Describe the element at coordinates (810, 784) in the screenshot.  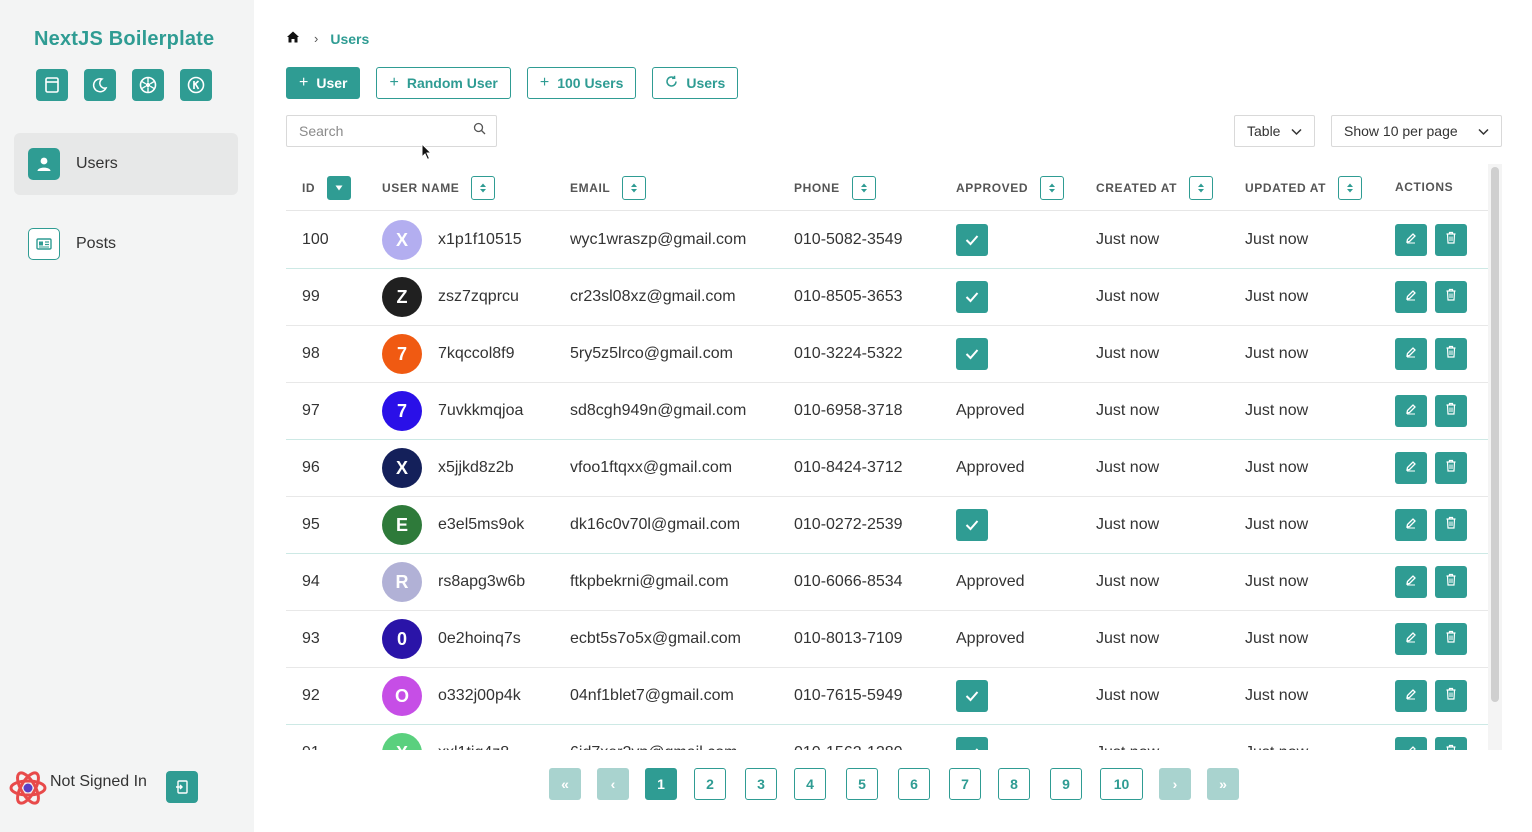
I see `page-4-button: 4` at that location.